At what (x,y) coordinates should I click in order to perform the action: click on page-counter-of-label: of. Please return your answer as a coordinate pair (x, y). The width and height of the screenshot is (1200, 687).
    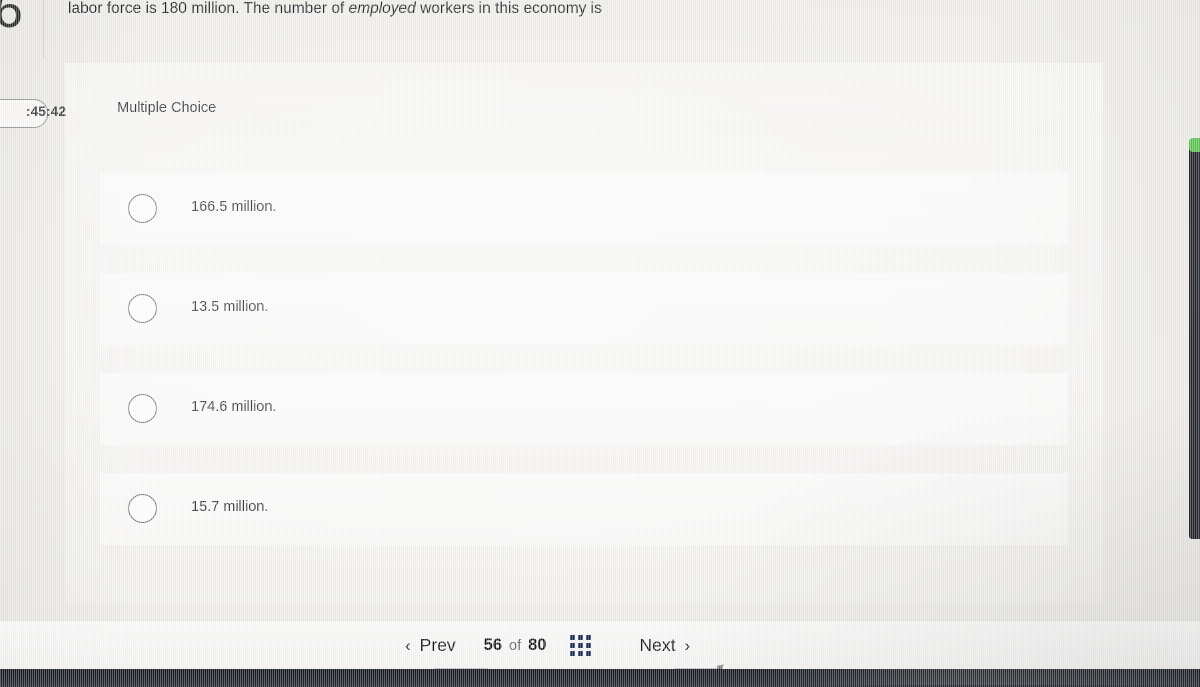
    Looking at the image, I should click on (515, 645).